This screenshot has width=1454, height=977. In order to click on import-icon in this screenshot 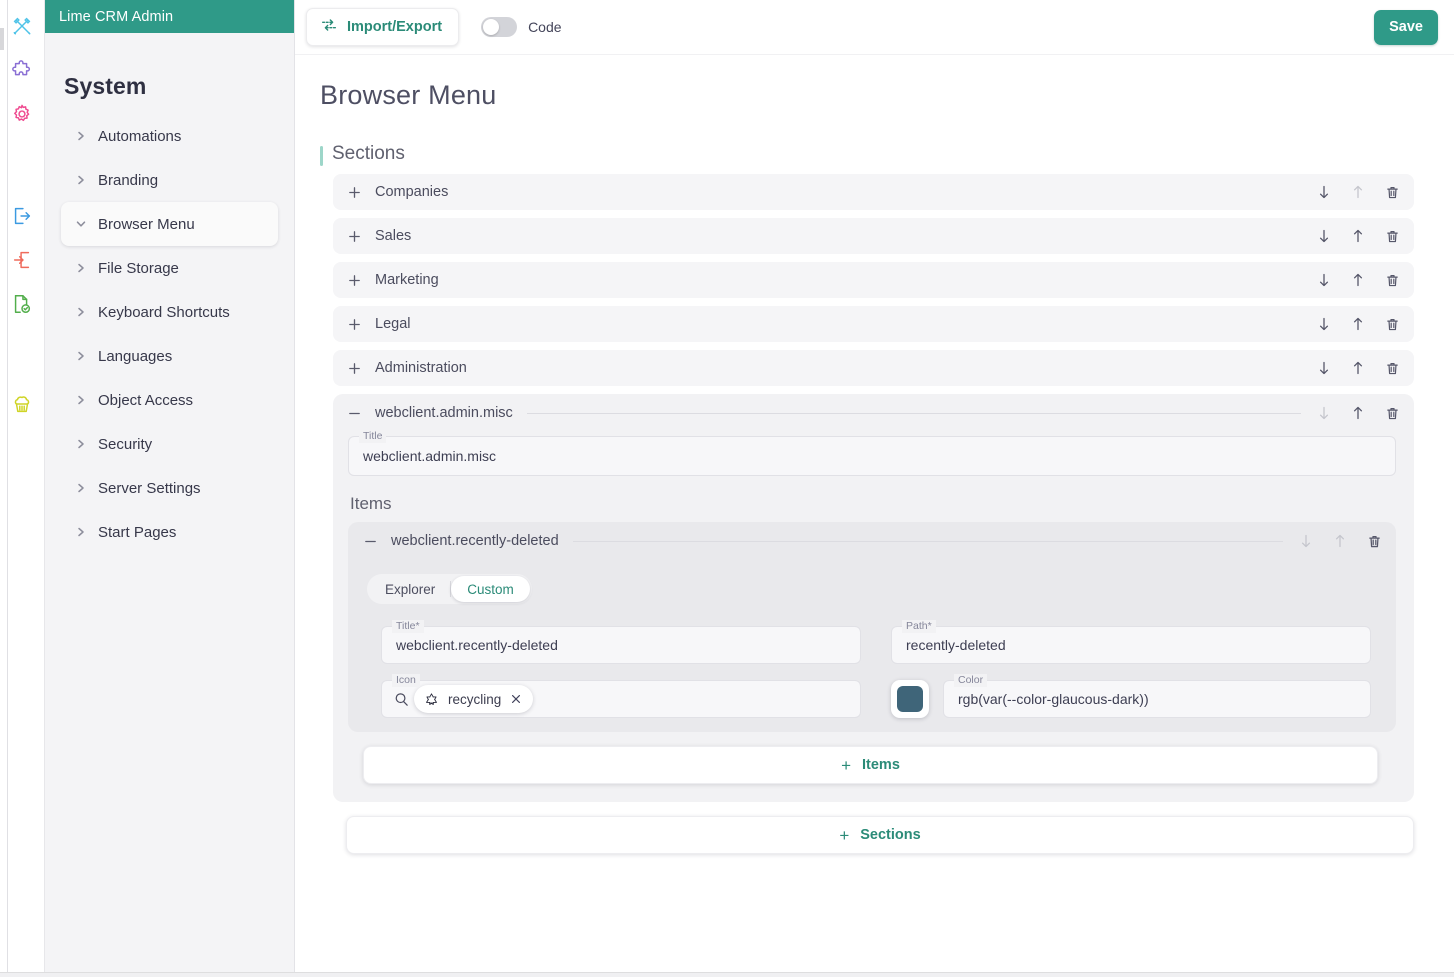, I will do `click(22, 260)`.